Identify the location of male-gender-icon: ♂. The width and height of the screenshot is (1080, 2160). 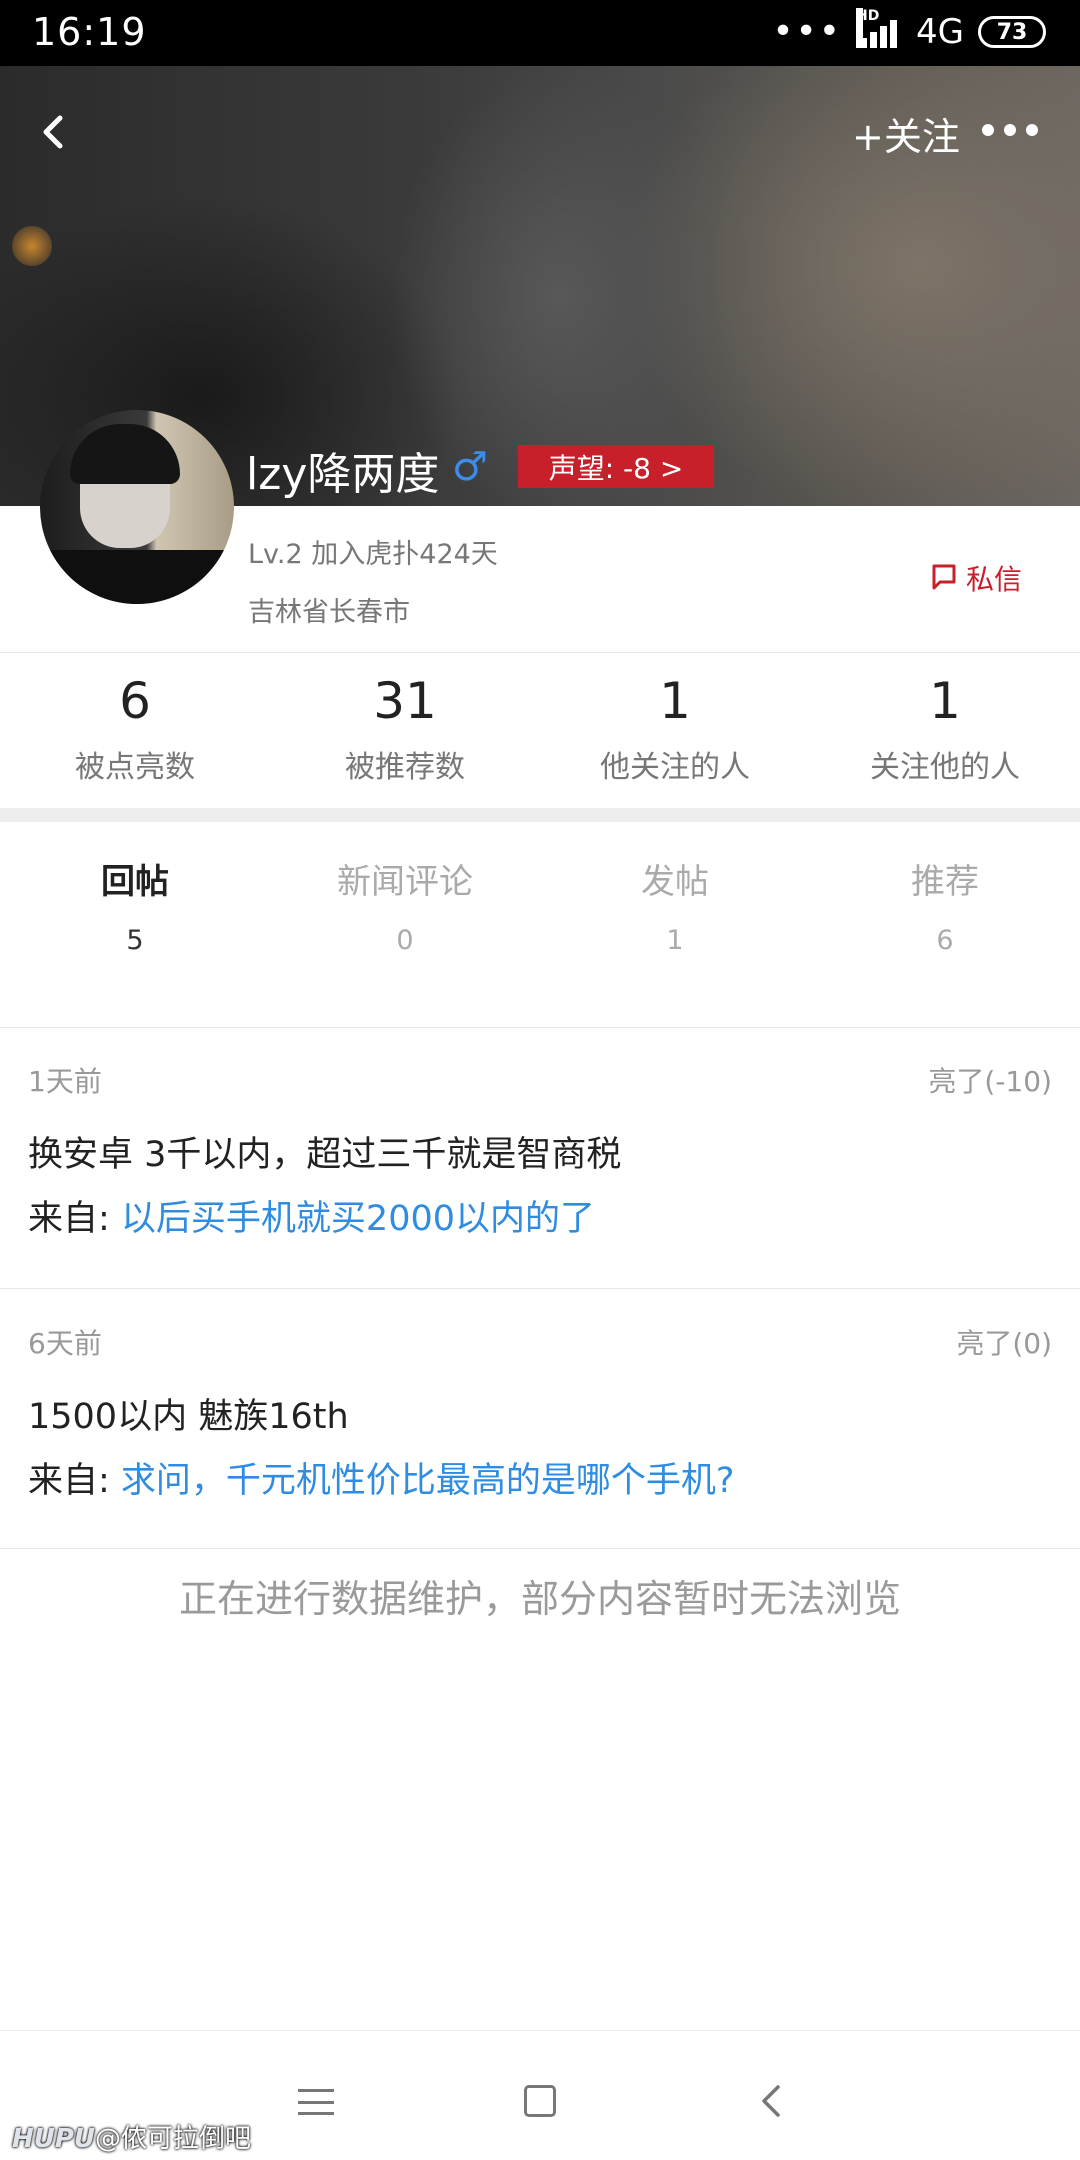
(470, 467).